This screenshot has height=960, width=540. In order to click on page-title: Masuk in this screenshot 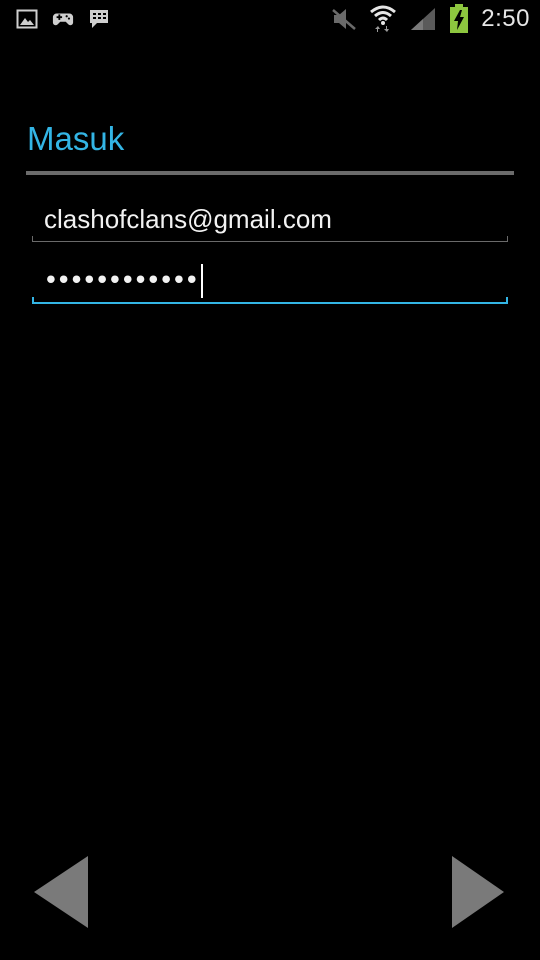, I will do `click(76, 138)`.